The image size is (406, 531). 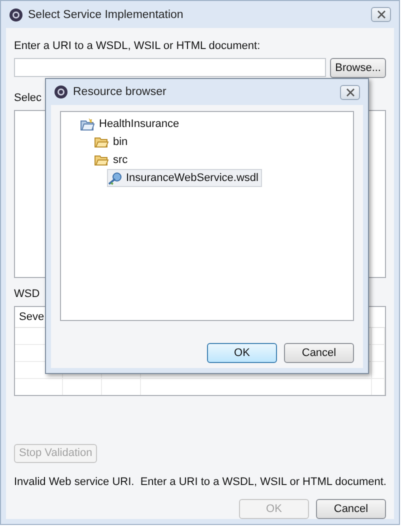 What do you see at coordinates (131, 124) in the screenshot?
I see `tree-item: HealthInsurance` at bounding box center [131, 124].